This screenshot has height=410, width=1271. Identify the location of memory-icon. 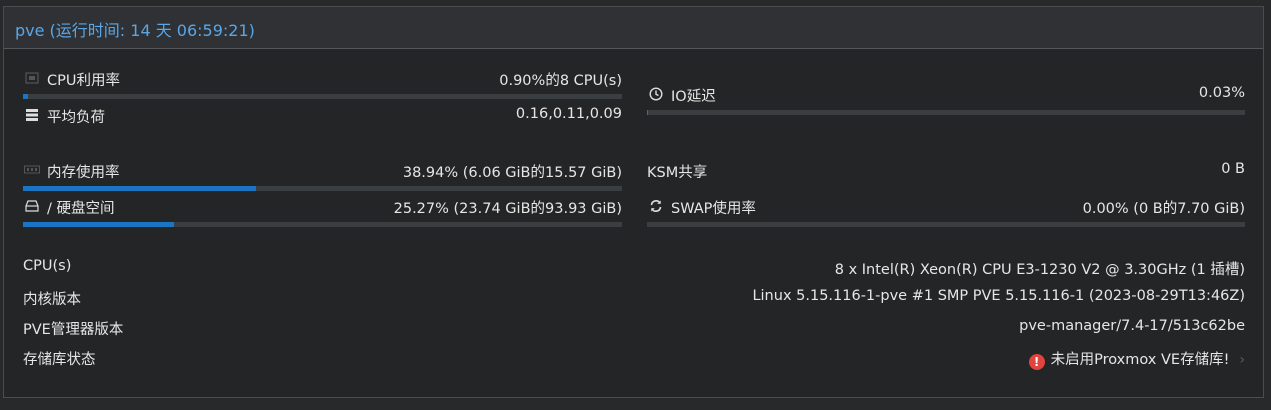
(32, 171).